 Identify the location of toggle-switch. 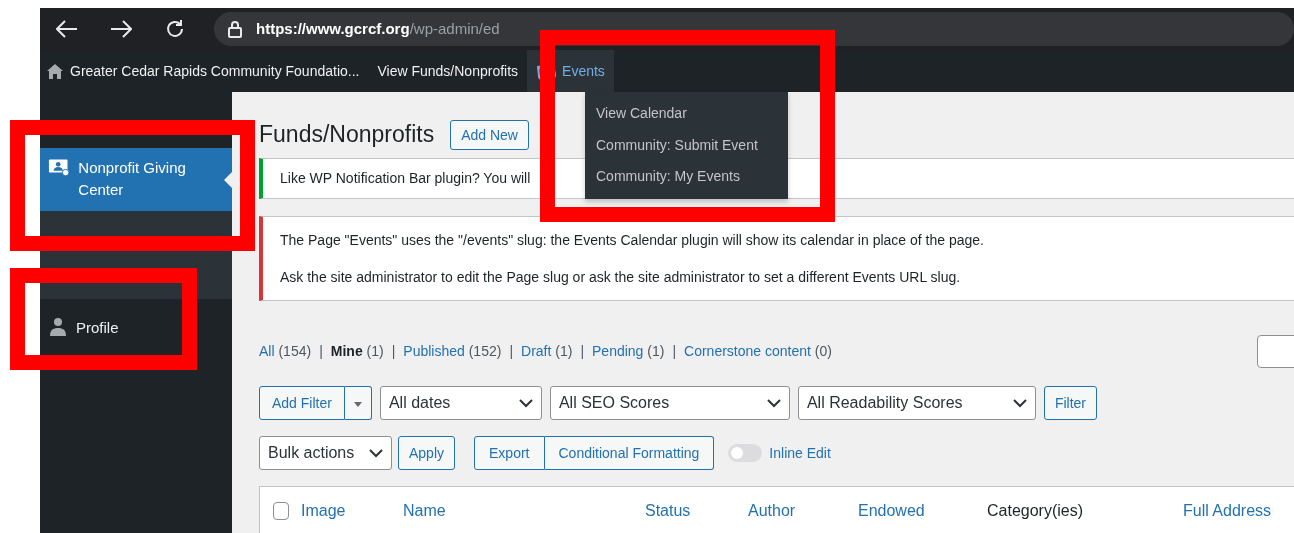
(745, 453).